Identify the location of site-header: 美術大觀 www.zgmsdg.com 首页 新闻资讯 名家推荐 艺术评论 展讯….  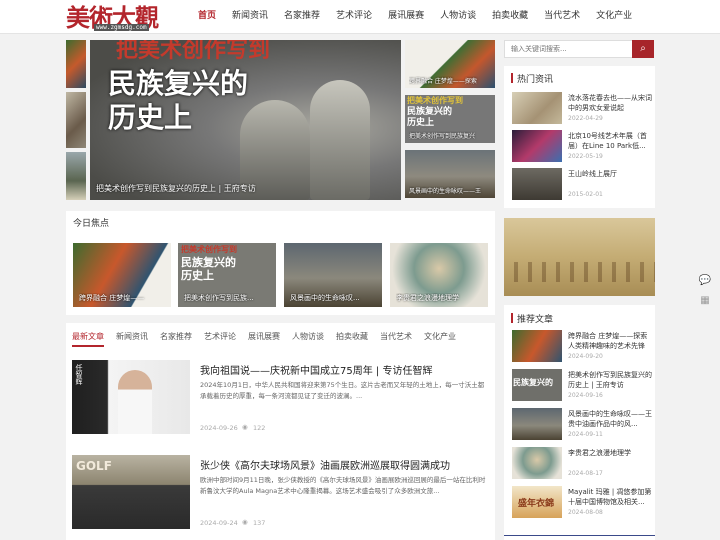
(360, 17).